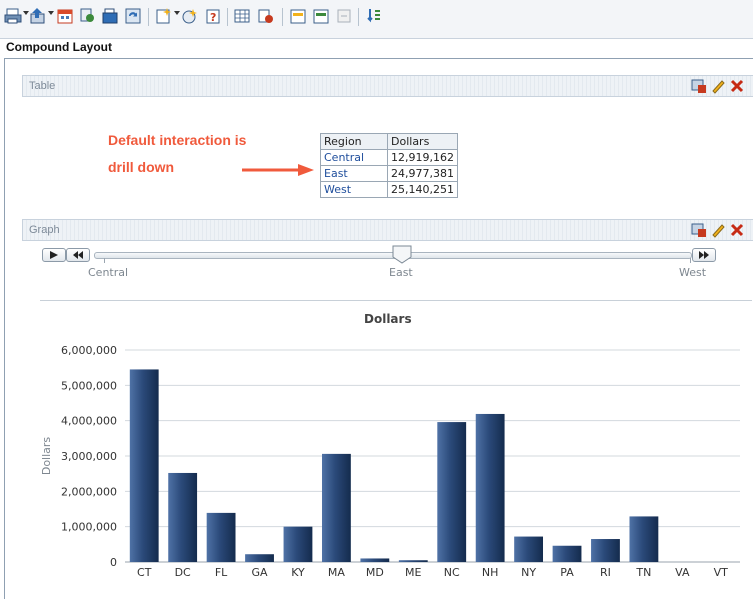  What do you see at coordinates (89, 527) in the screenshot?
I see `y-tick-label: 1,000,000` at bounding box center [89, 527].